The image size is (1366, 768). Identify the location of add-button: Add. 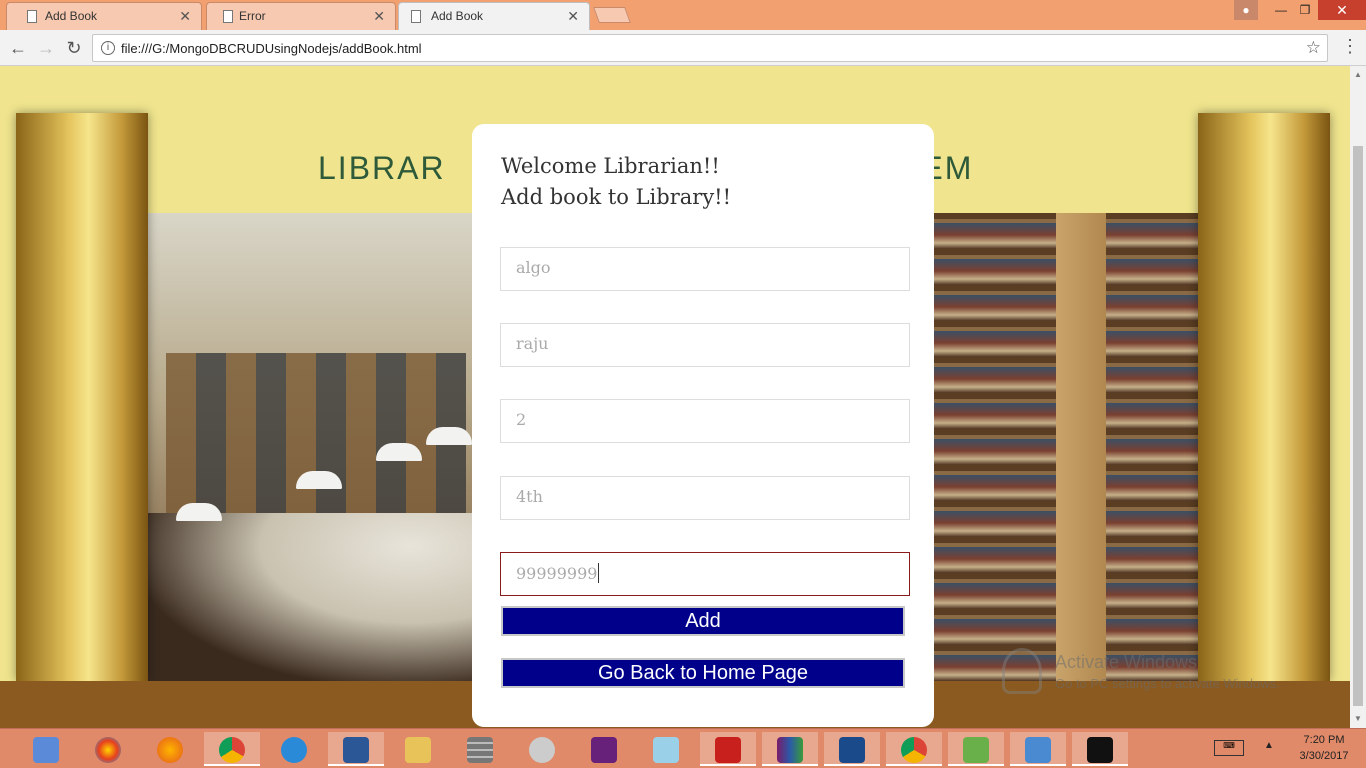
(703, 621).